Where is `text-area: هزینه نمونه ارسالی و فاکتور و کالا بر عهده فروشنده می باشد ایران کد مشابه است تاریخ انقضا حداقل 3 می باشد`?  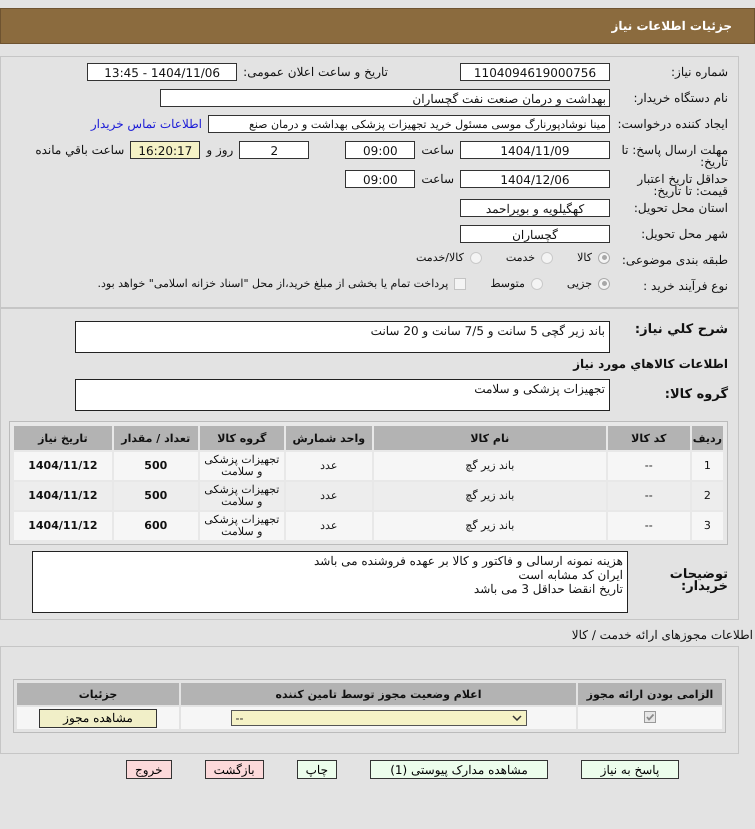
text-area: هزینه نمونه ارسالی و فاکتور و کالا بر عهده فروشنده می باشد ایران کد مشابه است تاریخ انقضا حداقل 3 می باشد is located at coordinates (330, 582).